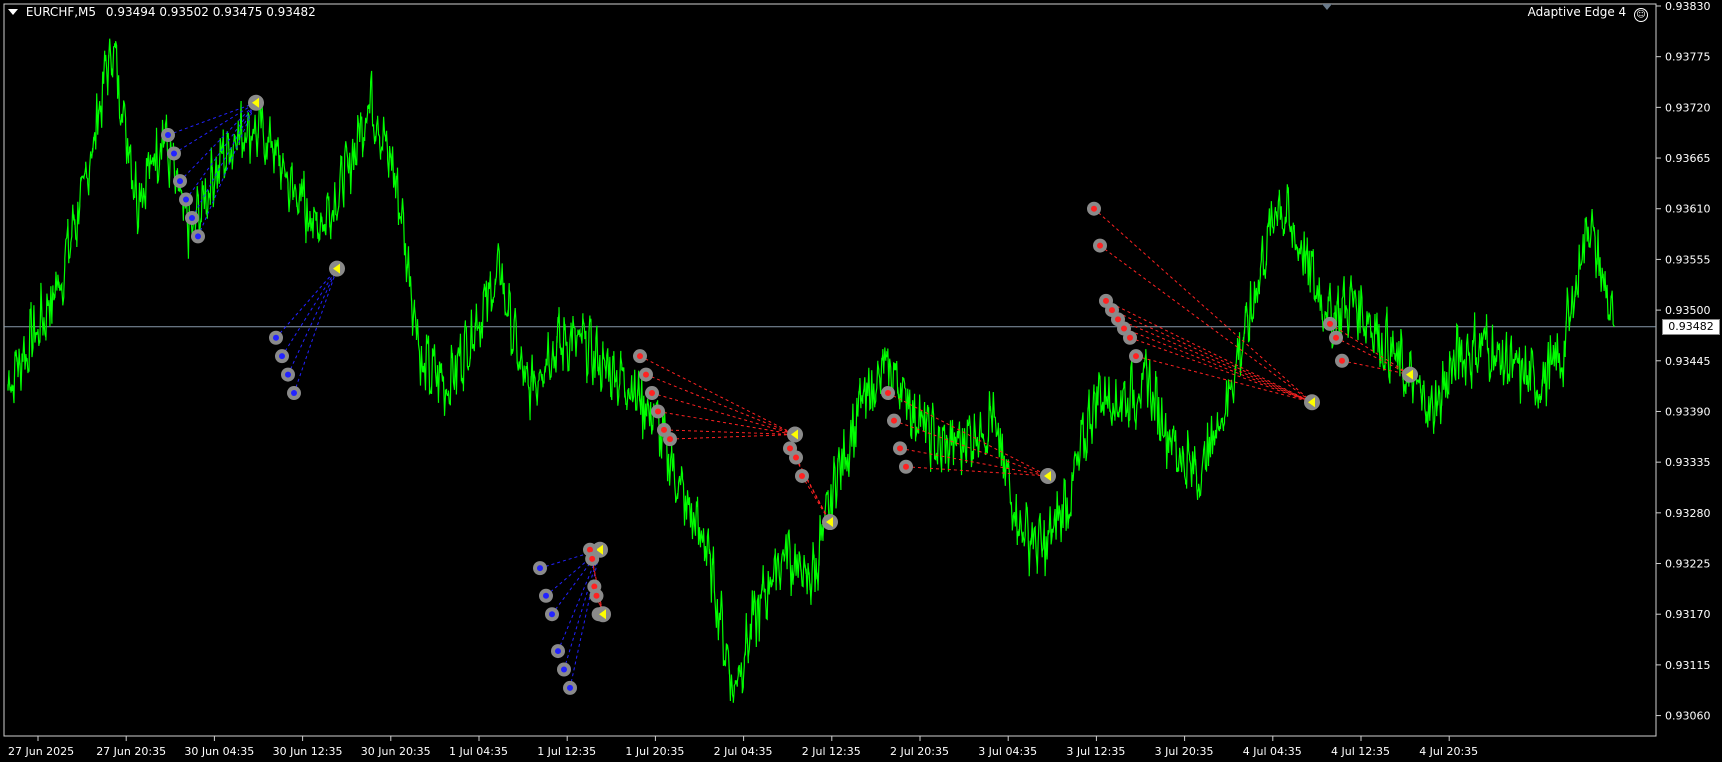 Image resolution: width=1722 pixels, height=762 pixels. Describe the element at coordinates (1688, 716) in the screenshot. I see `price-tick-label: 0.93060` at that location.